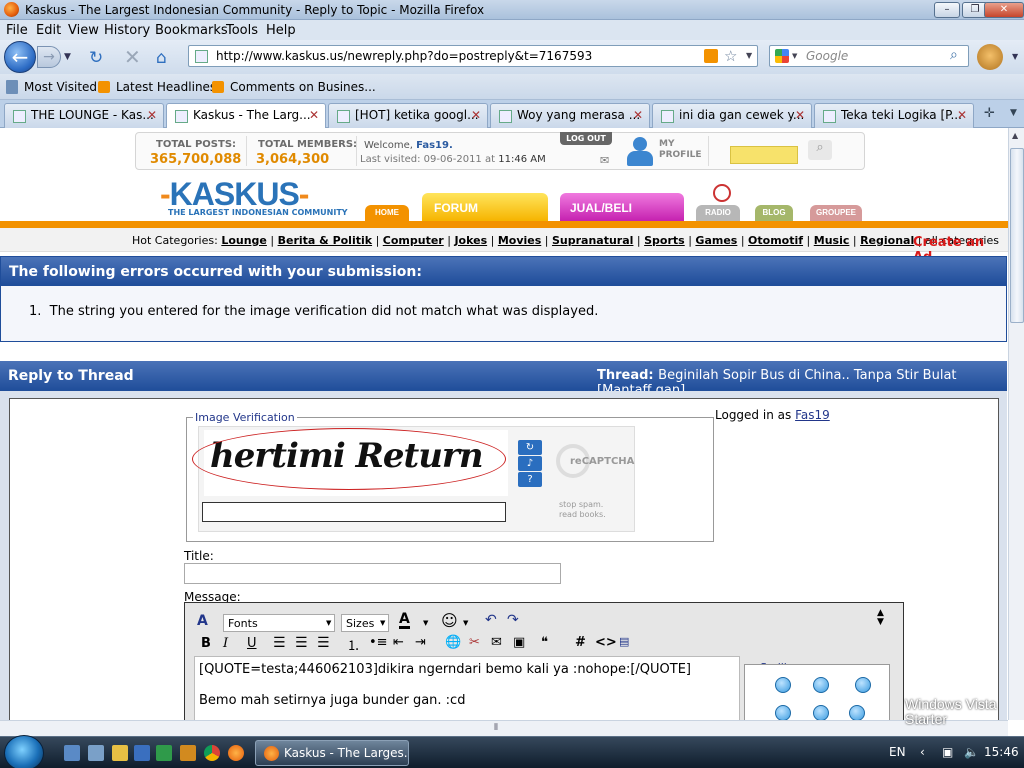 Image resolution: width=1024 pixels, height=768 pixels. I want to click on align-left-icon: ☰, so click(279, 643).